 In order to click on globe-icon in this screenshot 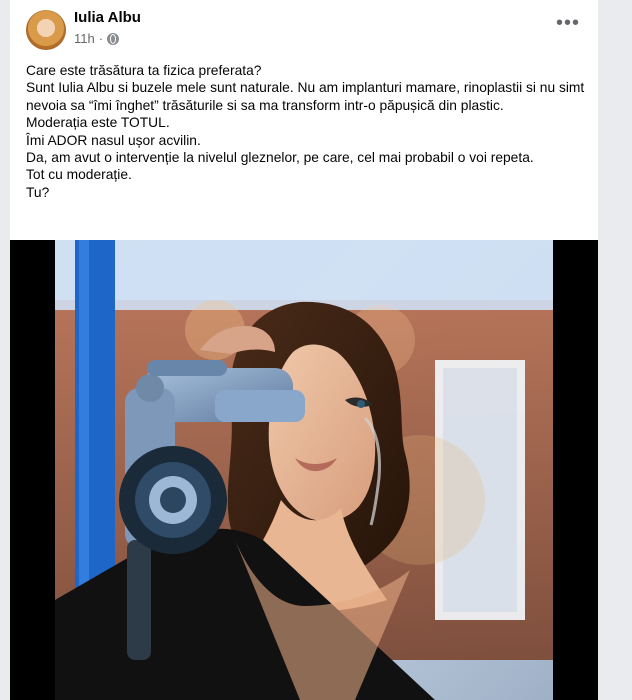, I will do `click(113, 38)`.